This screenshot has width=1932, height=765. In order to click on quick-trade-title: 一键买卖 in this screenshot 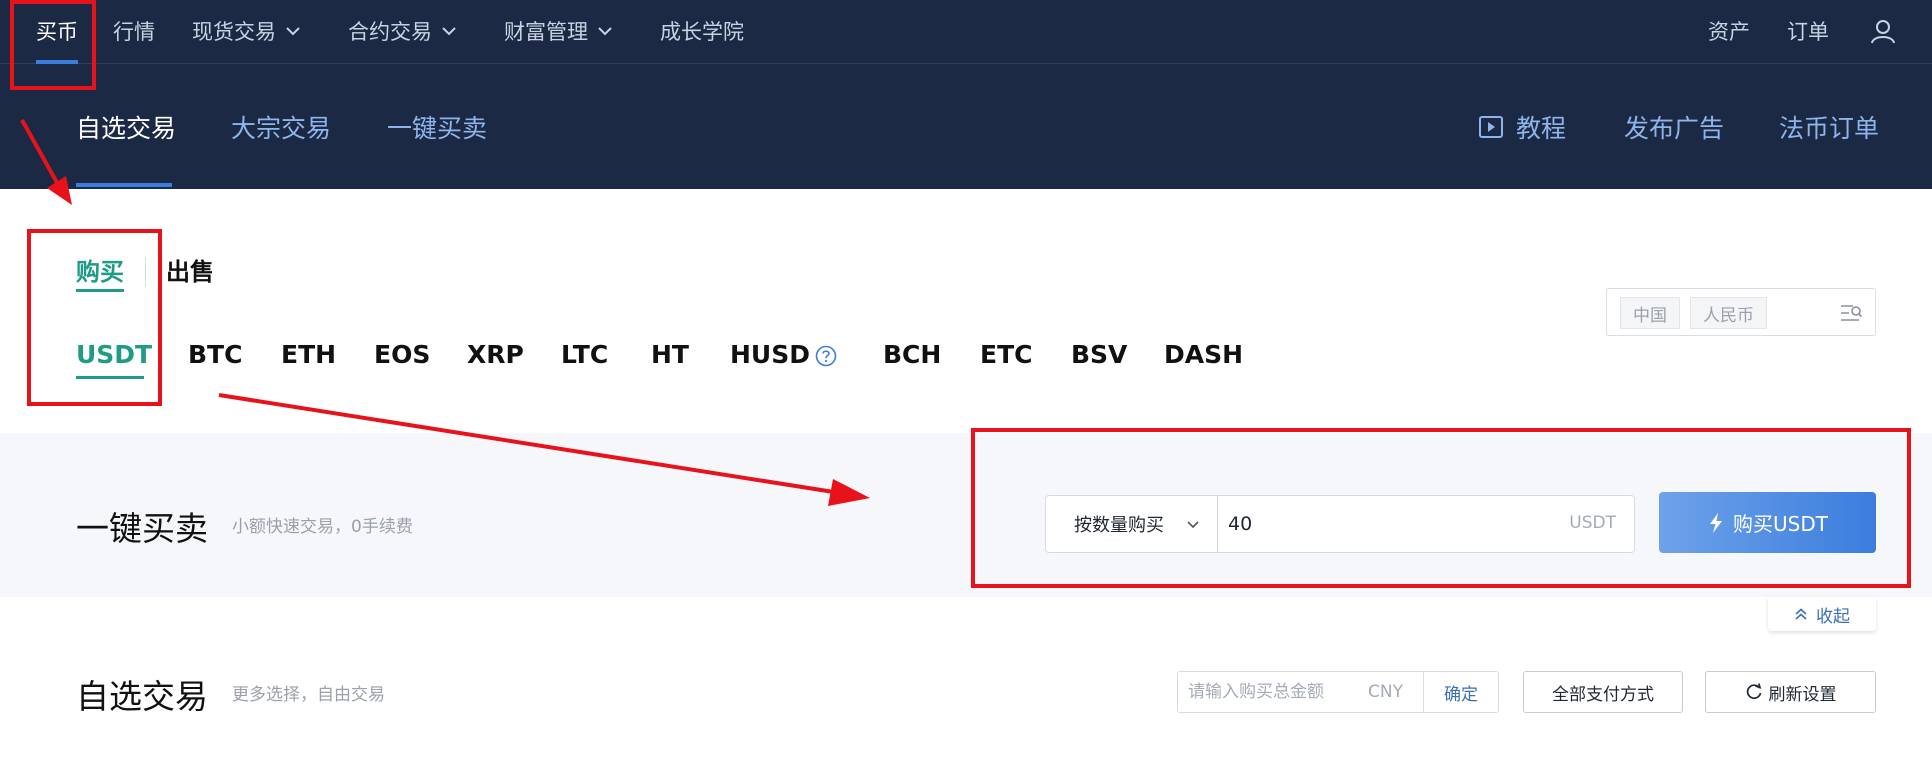, I will do `click(142, 528)`.